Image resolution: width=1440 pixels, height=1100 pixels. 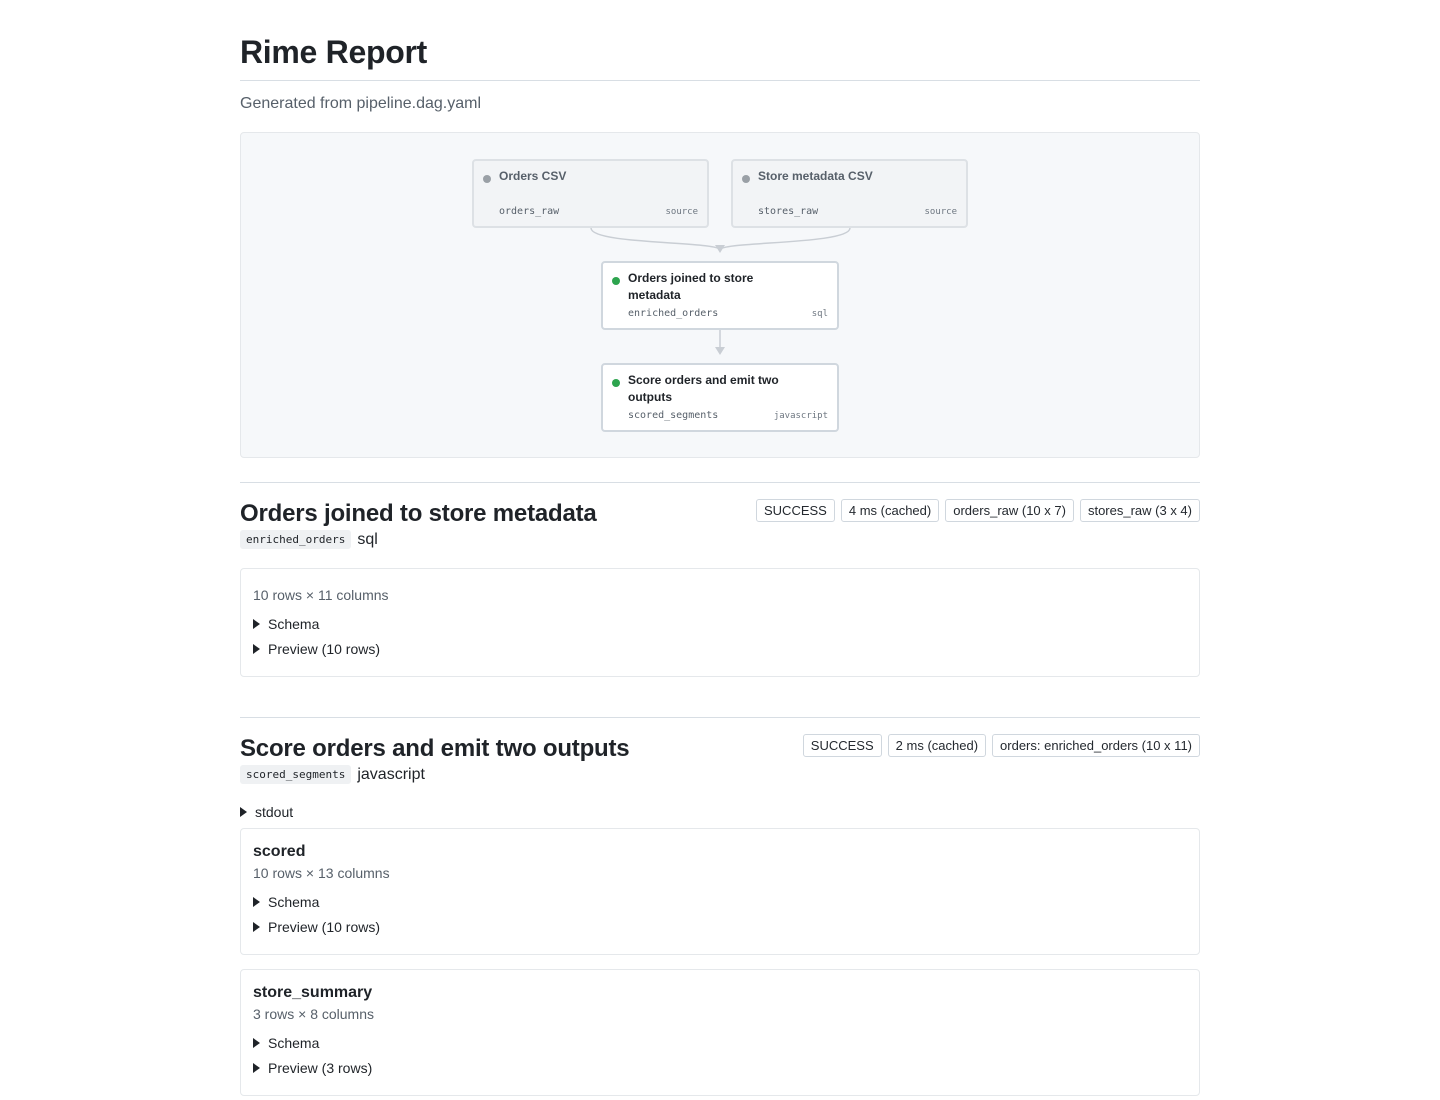 What do you see at coordinates (800, 416) in the screenshot?
I see `node-kind: javascript` at bounding box center [800, 416].